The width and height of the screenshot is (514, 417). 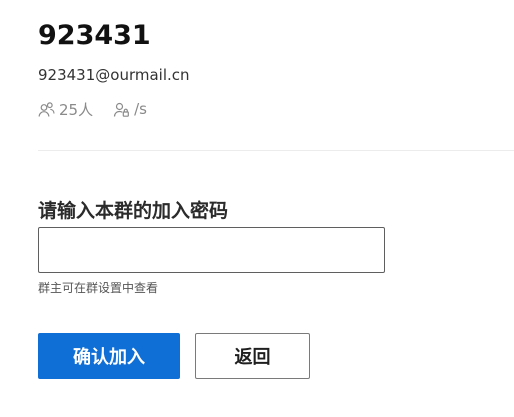 What do you see at coordinates (123, 109) in the screenshot?
I see `user-lock-icon` at bounding box center [123, 109].